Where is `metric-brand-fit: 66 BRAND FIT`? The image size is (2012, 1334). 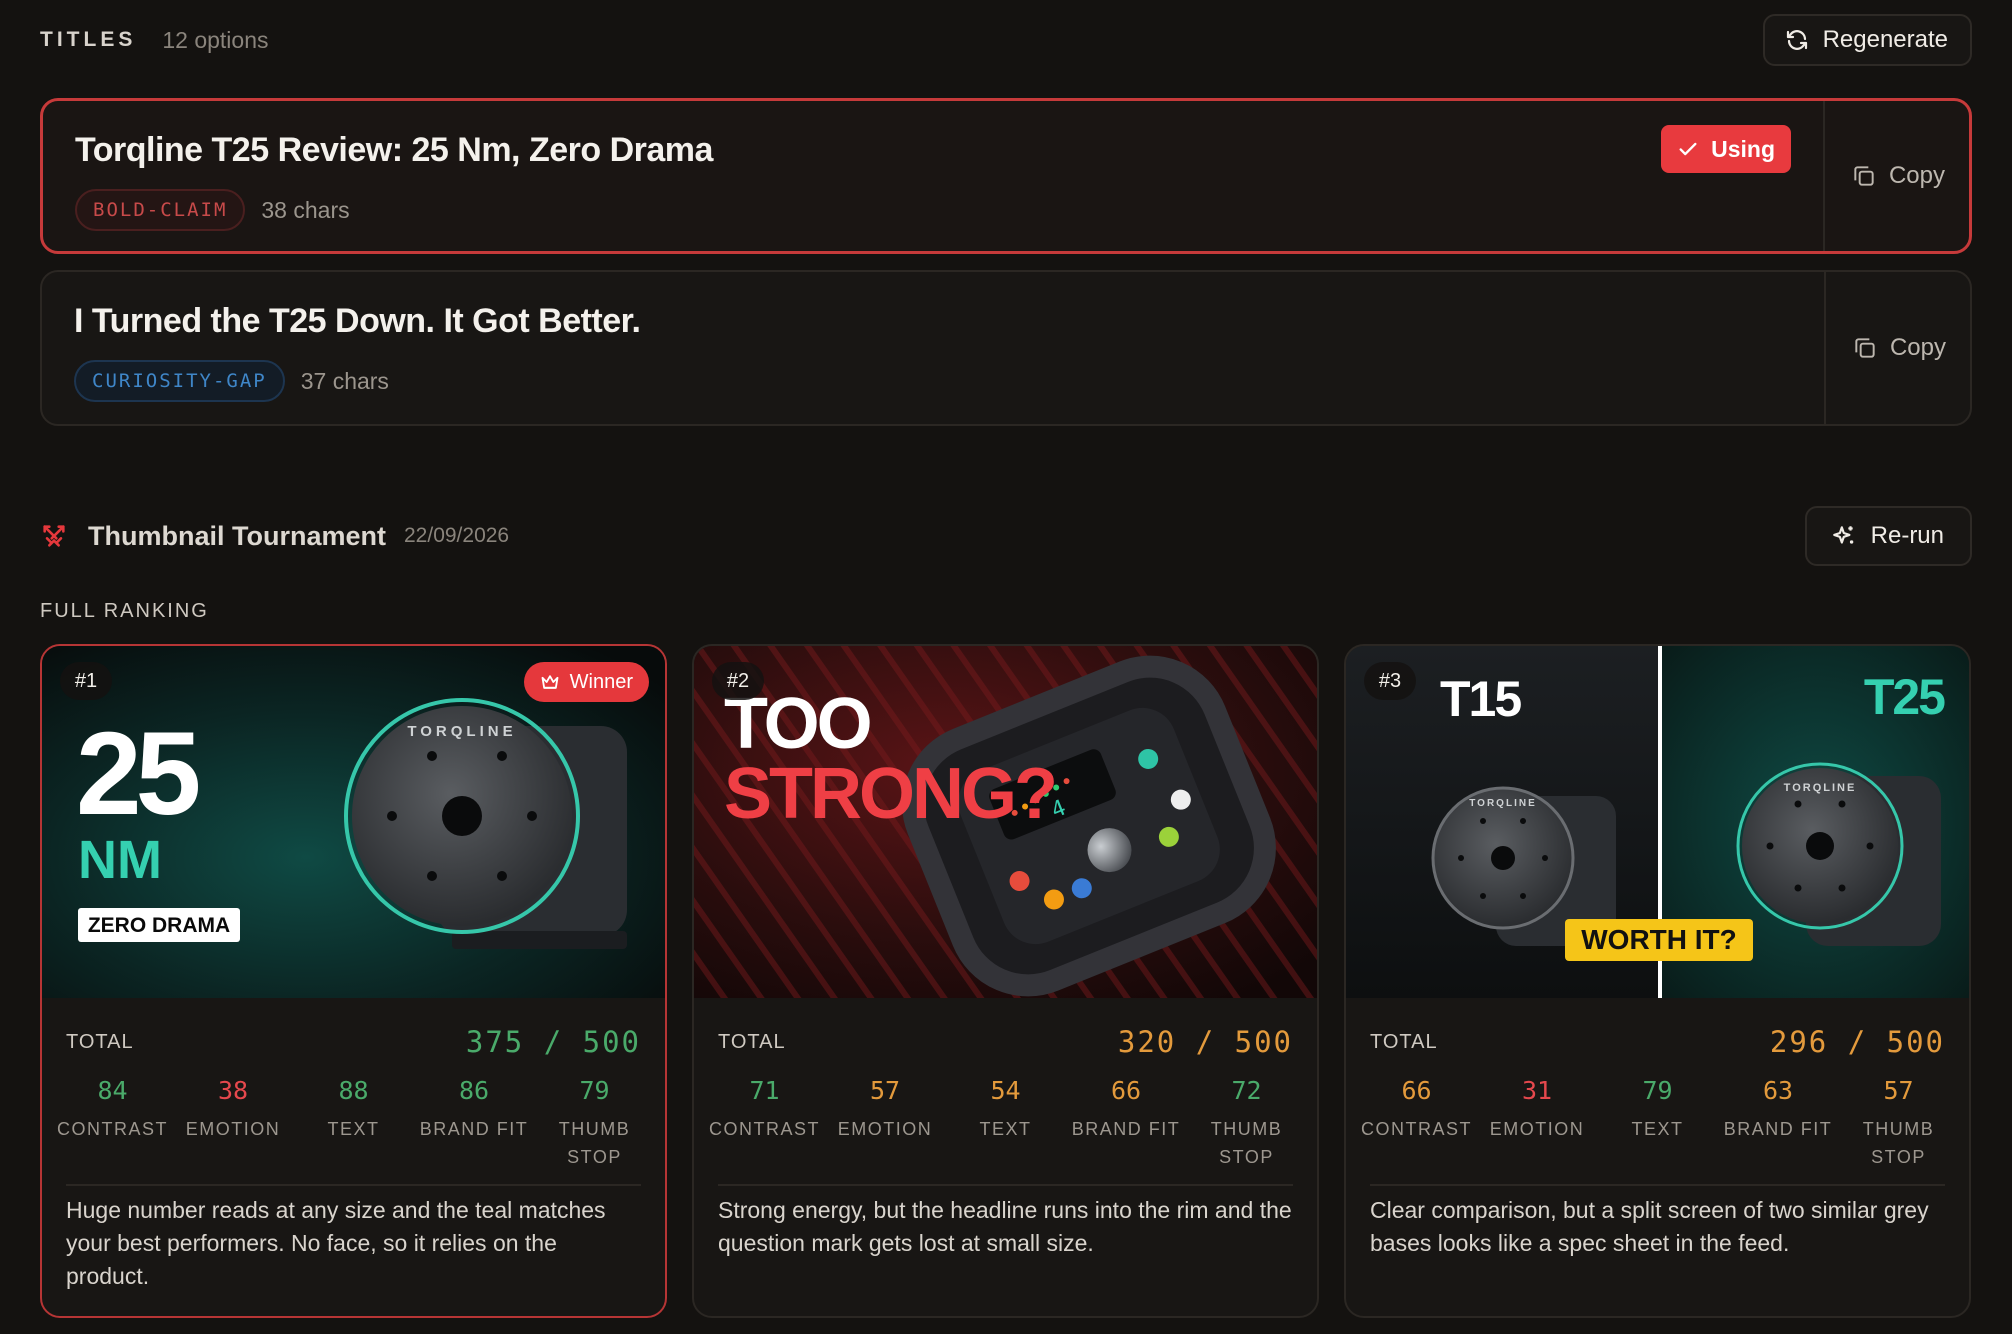
metric-brand-fit: 66 BRAND FIT is located at coordinates (1126, 1123).